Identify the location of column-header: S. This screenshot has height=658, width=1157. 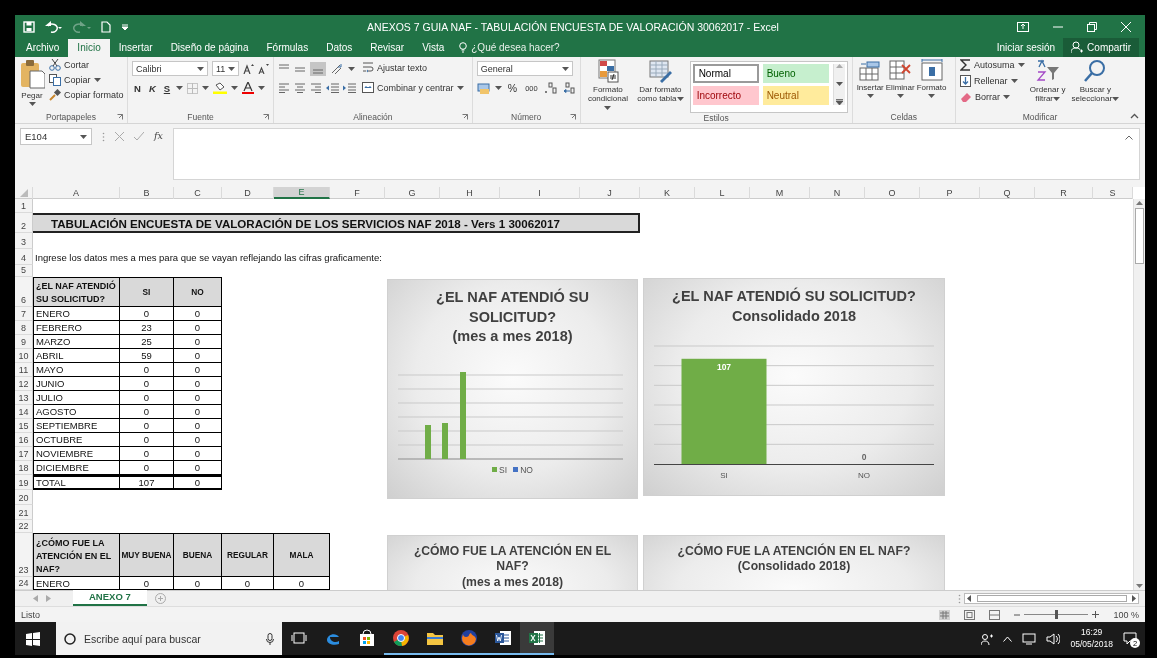
(1113, 193).